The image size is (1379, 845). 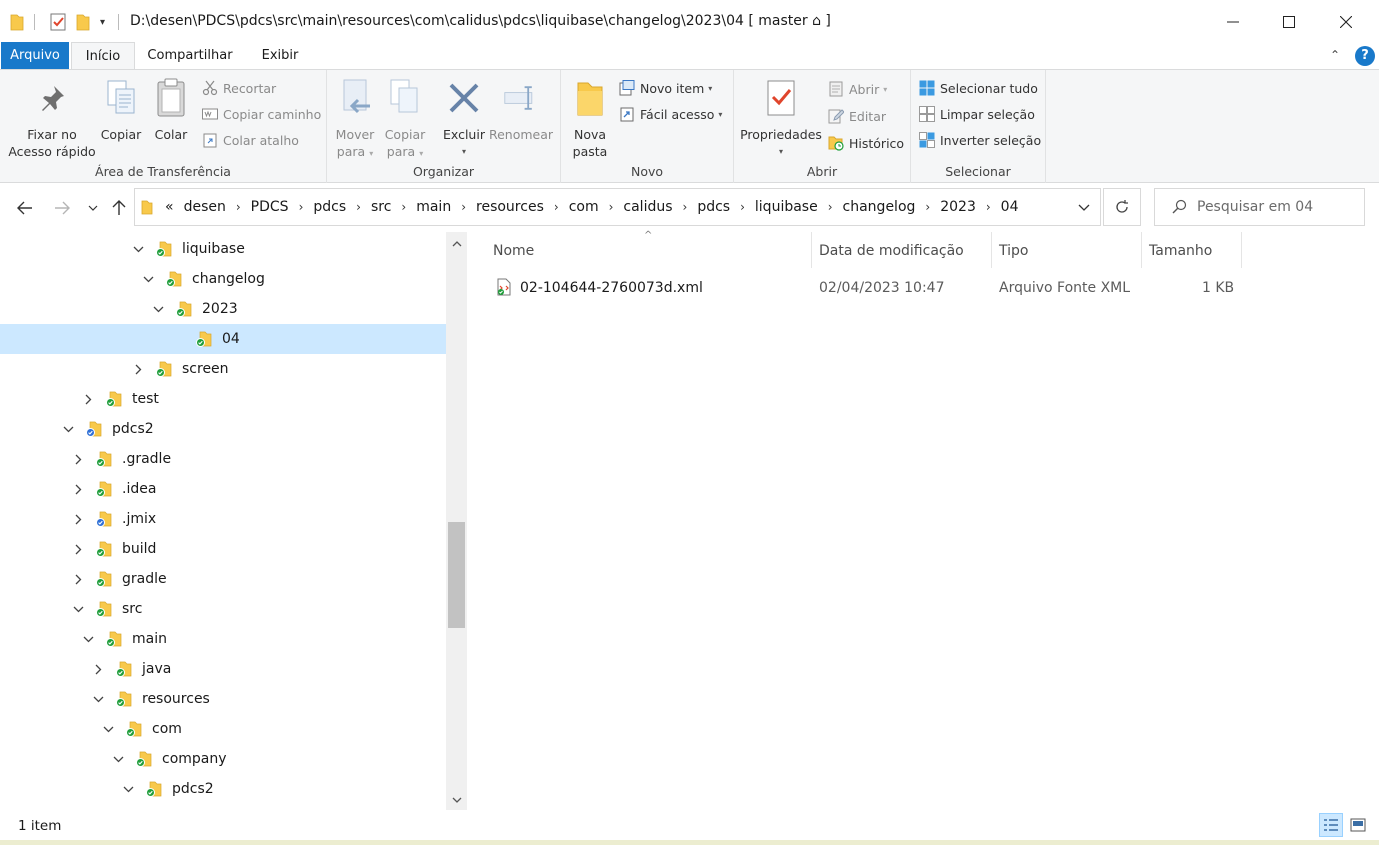 What do you see at coordinates (1365, 56) in the screenshot?
I see `help-icon: ?` at bounding box center [1365, 56].